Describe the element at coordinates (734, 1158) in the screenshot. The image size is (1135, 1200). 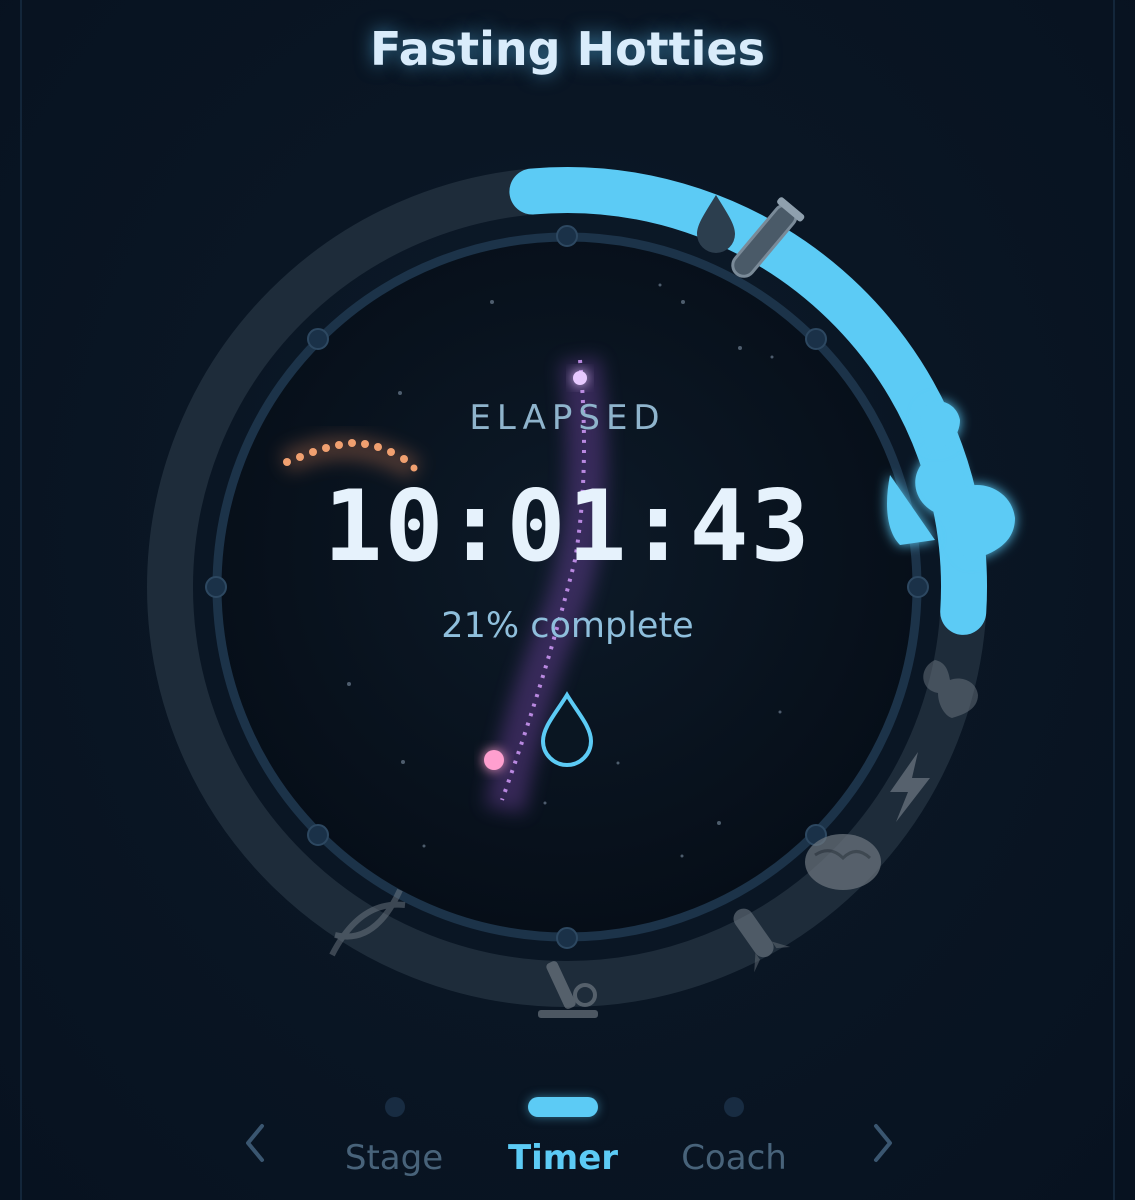
I see `tab-coach: Coach` at that location.